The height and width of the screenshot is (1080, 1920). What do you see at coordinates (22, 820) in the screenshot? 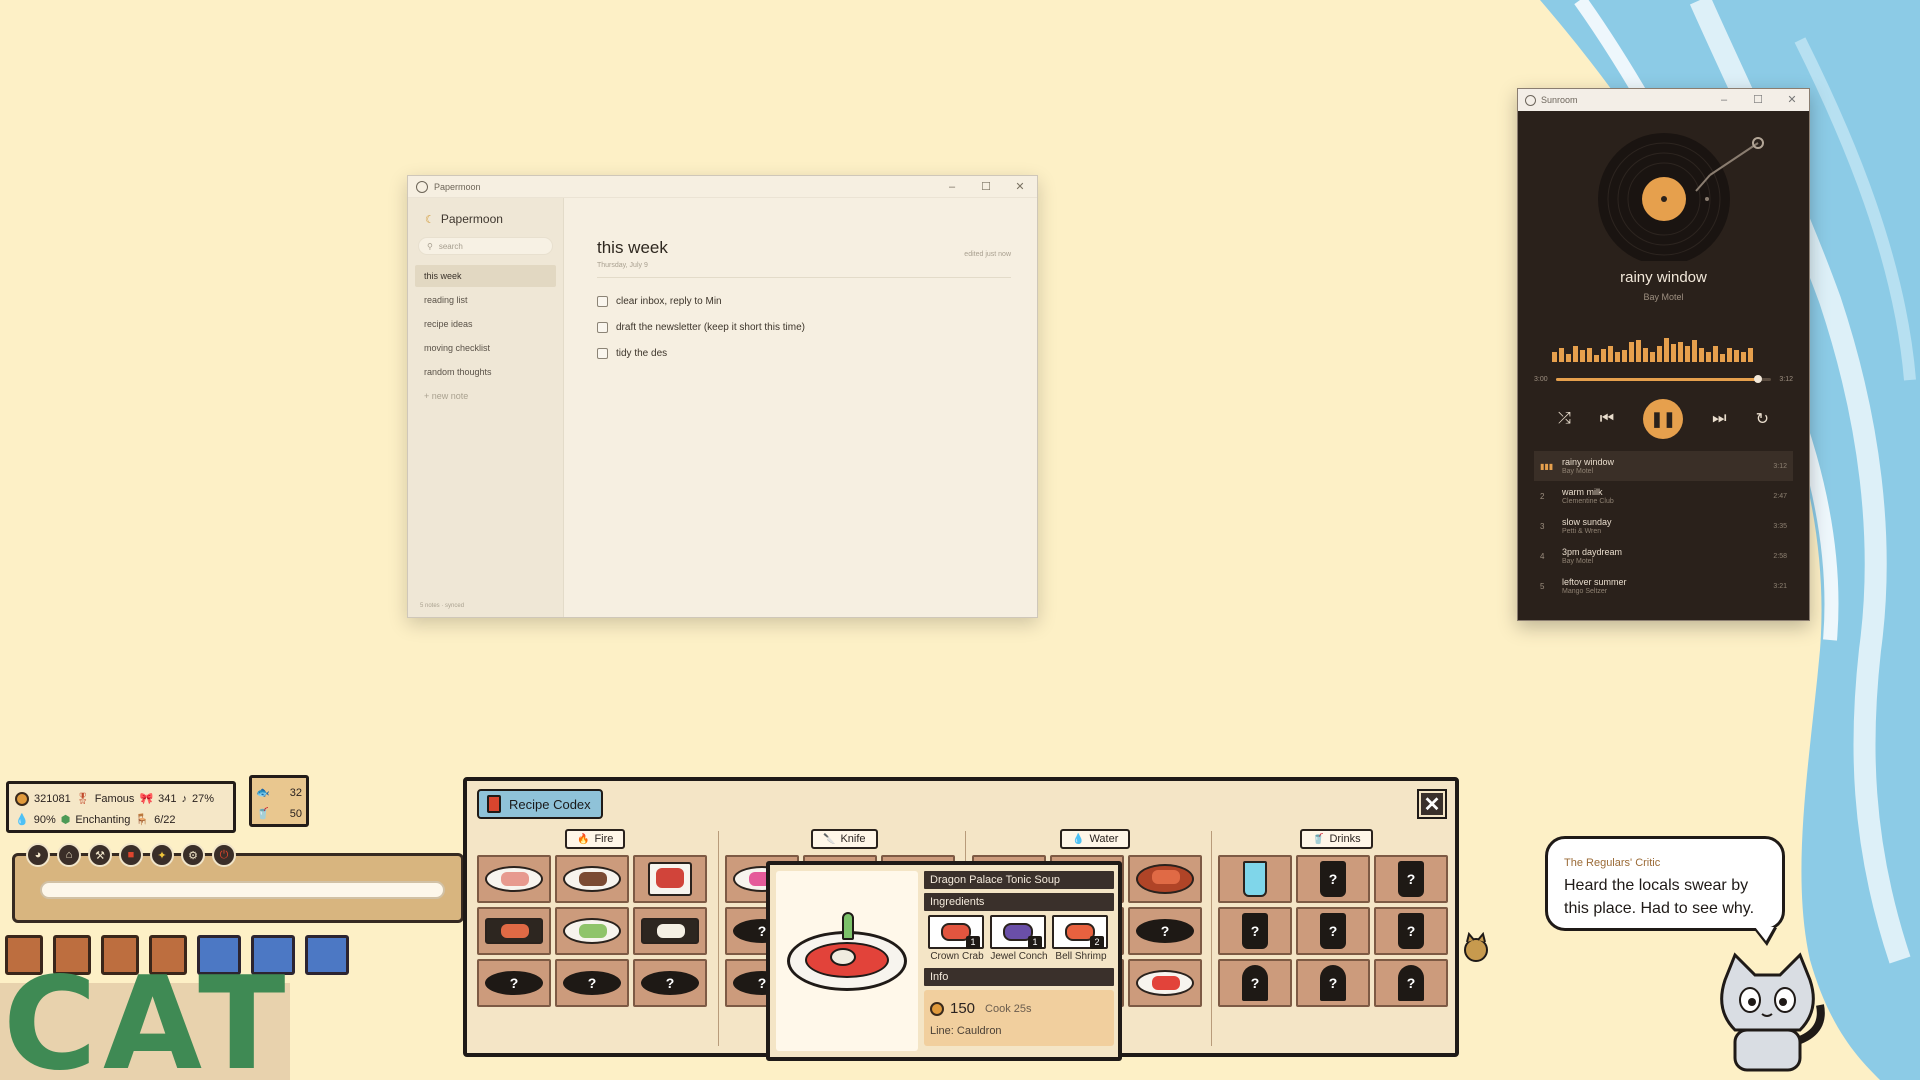
I see `water-drop-icon: 💧` at bounding box center [22, 820].